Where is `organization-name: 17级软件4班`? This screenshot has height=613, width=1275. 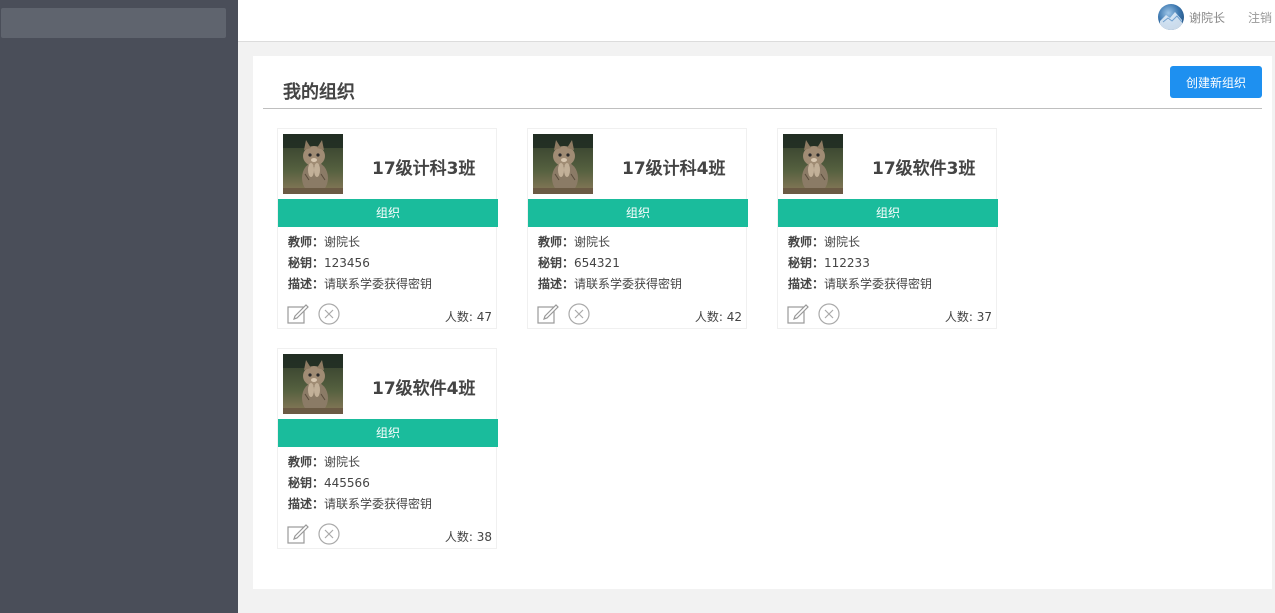
organization-name: 17级软件4班 is located at coordinates (424, 386).